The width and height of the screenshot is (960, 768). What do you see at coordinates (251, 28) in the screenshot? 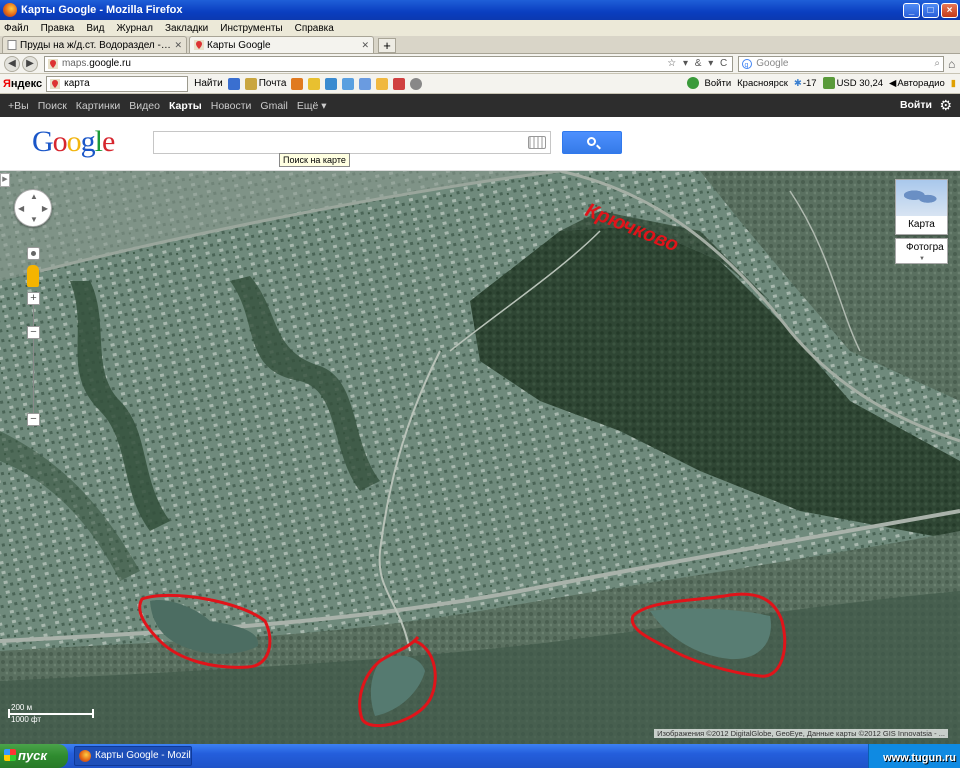
I see `menu-tools: Инструменты` at bounding box center [251, 28].